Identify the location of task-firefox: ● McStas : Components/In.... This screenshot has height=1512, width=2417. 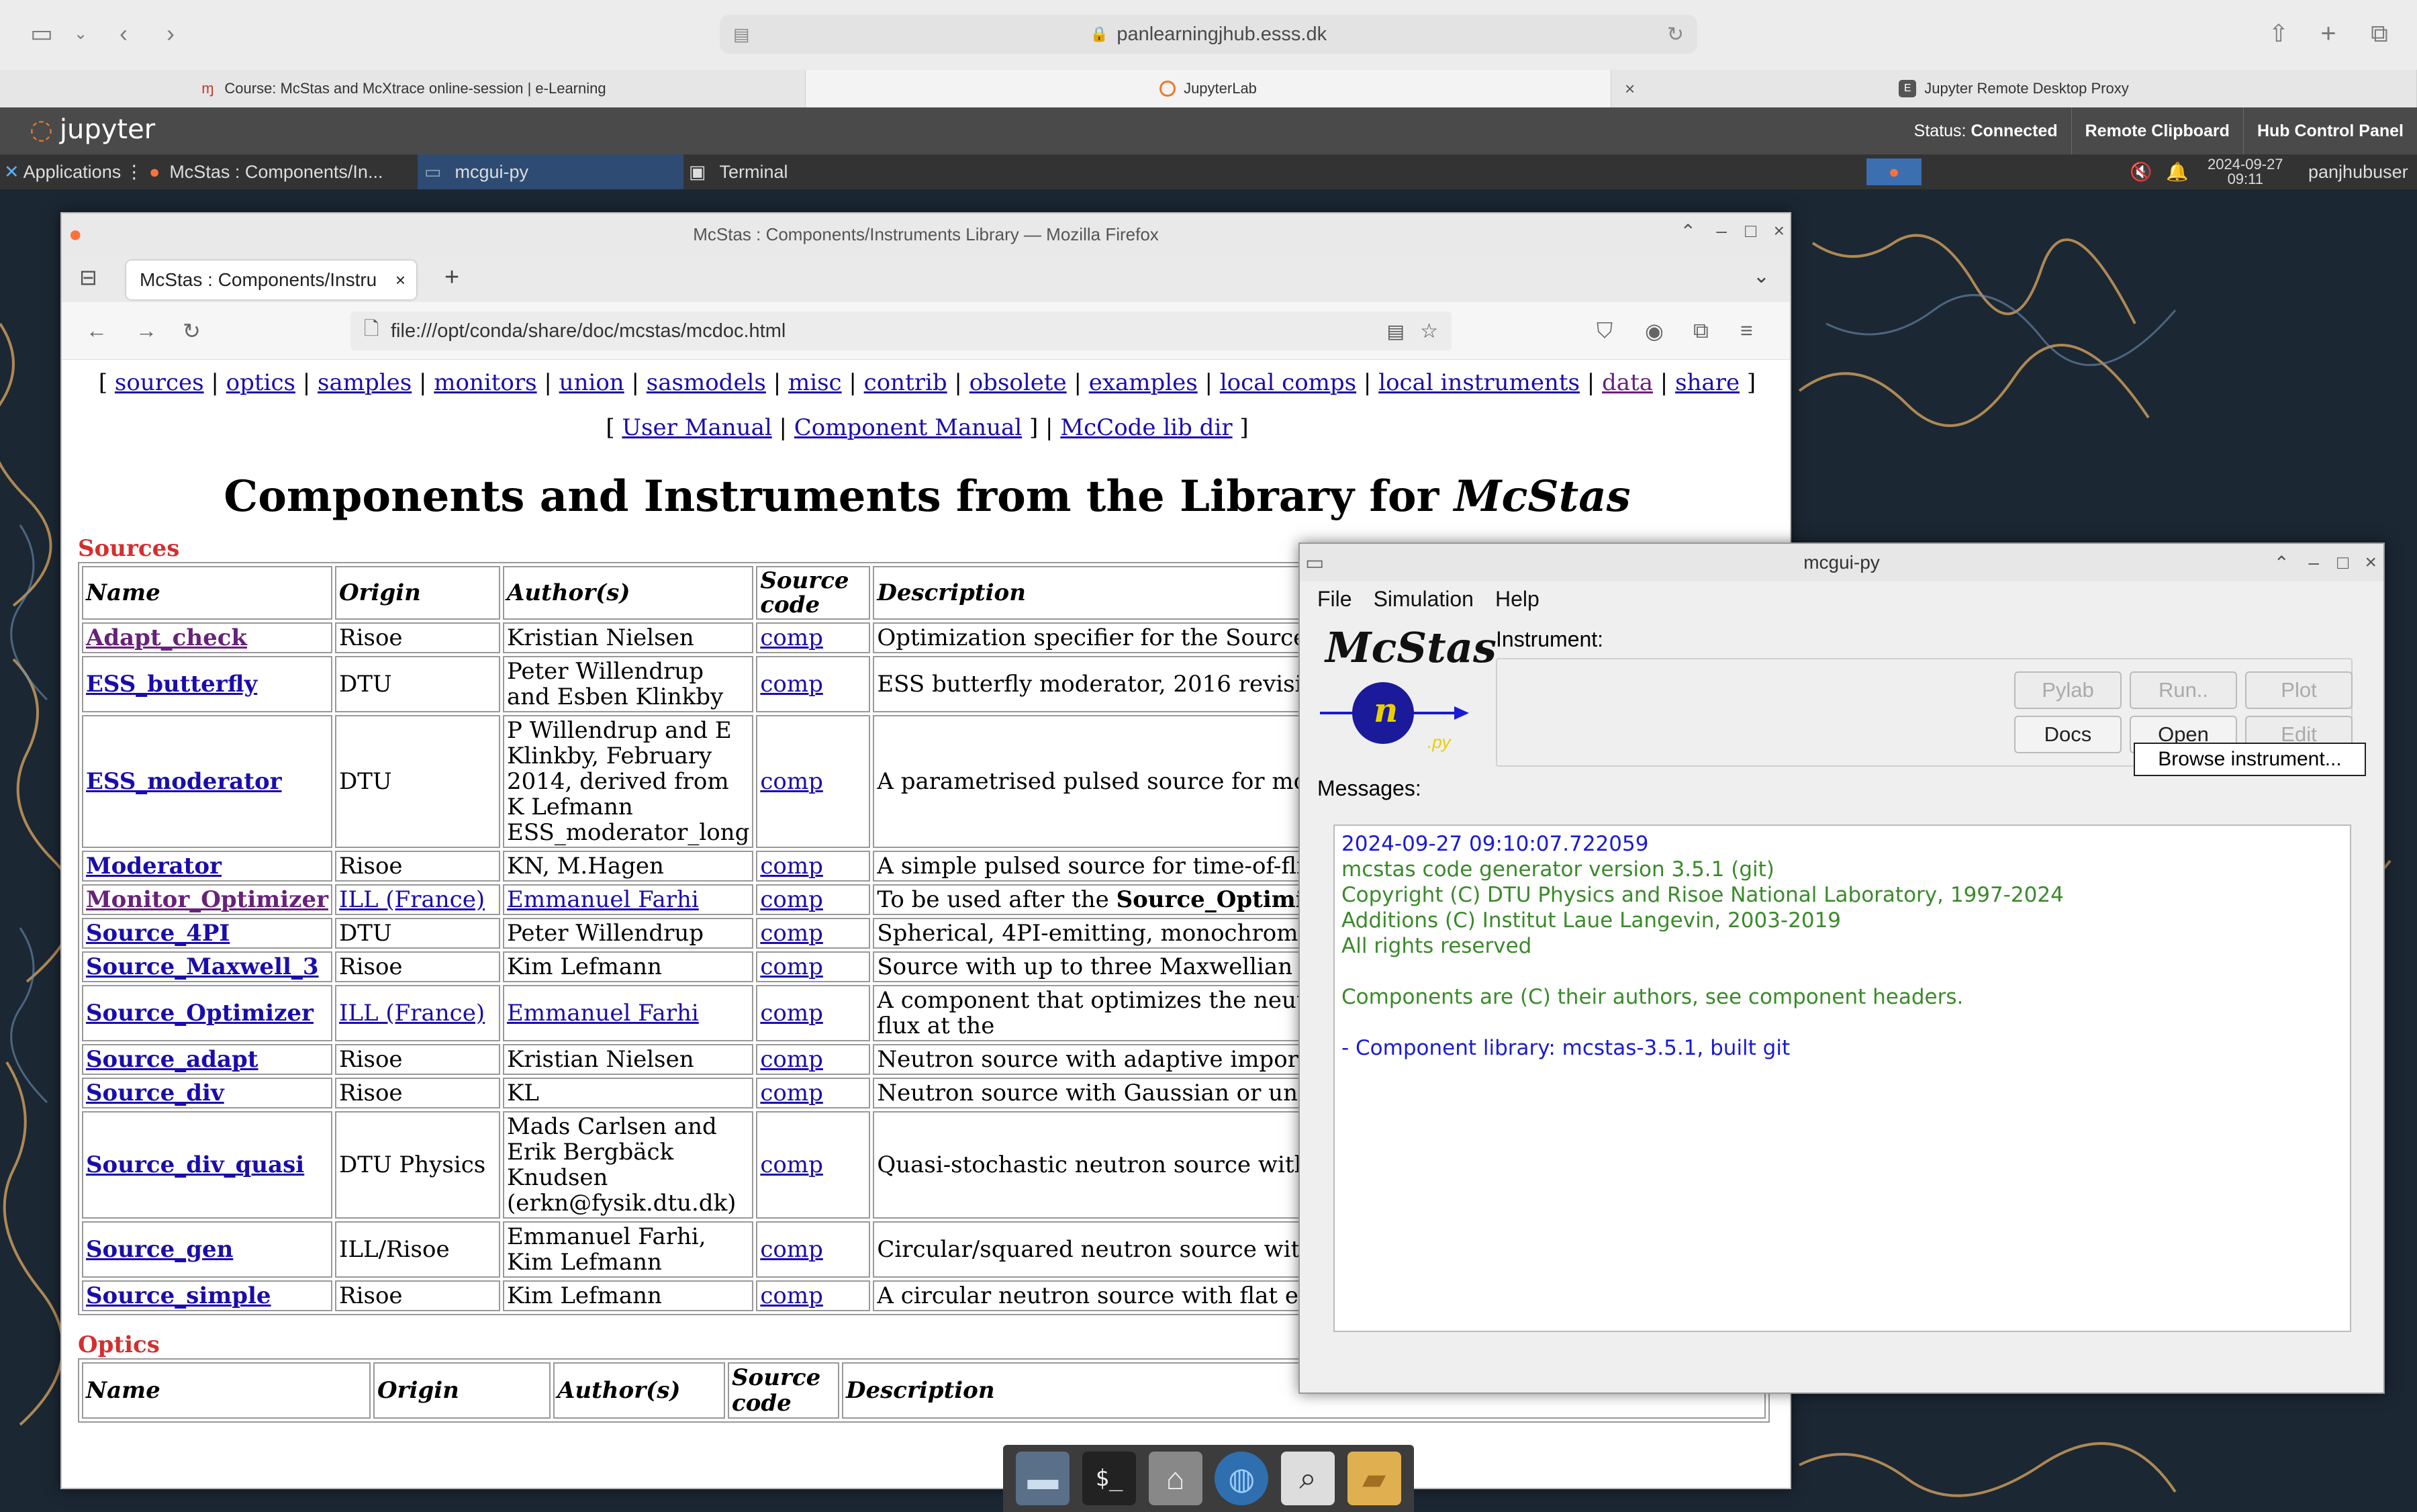
(283, 171).